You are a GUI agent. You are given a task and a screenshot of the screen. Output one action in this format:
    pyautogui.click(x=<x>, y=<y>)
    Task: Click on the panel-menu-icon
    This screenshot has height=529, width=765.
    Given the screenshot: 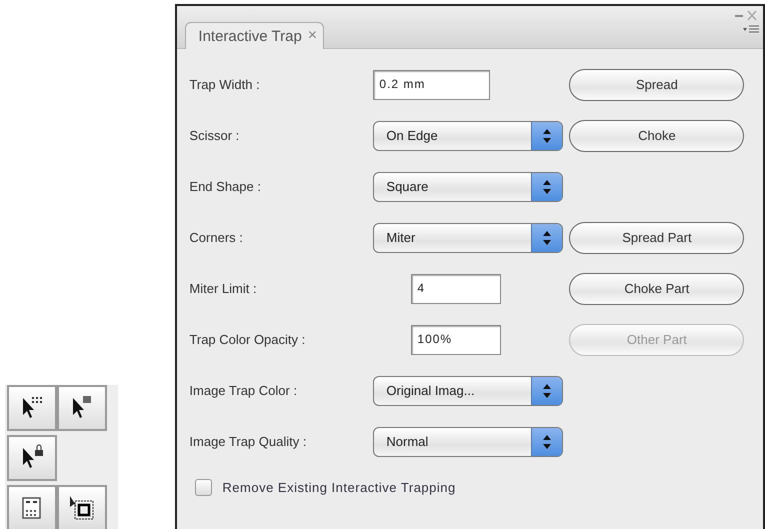 What is the action you would take?
    pyautogui.click(x=751, y=29)
    